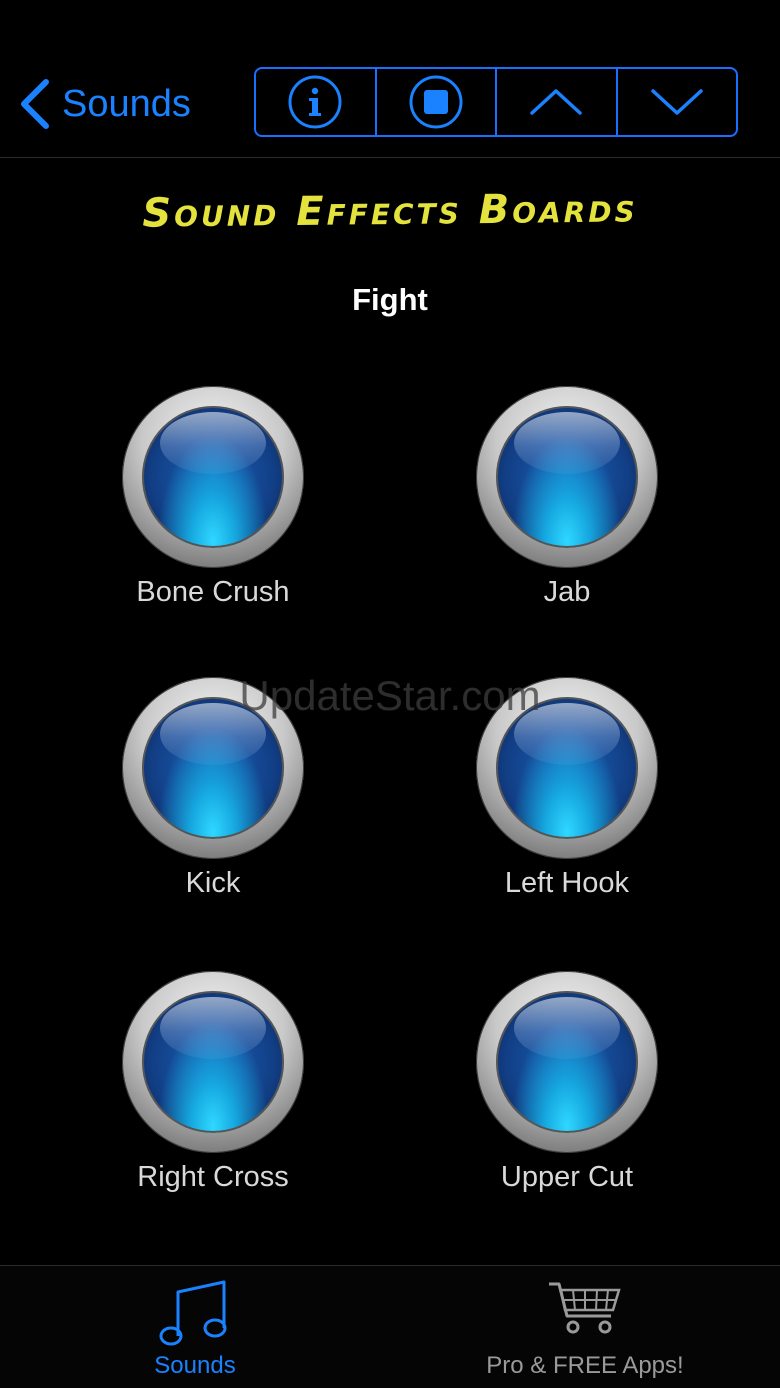 The width and height of the screenshot is (780, 1388). Describe the element at coordinates (585, 1308) in the screenshot. I see `shopping-cart-icon` at that location.